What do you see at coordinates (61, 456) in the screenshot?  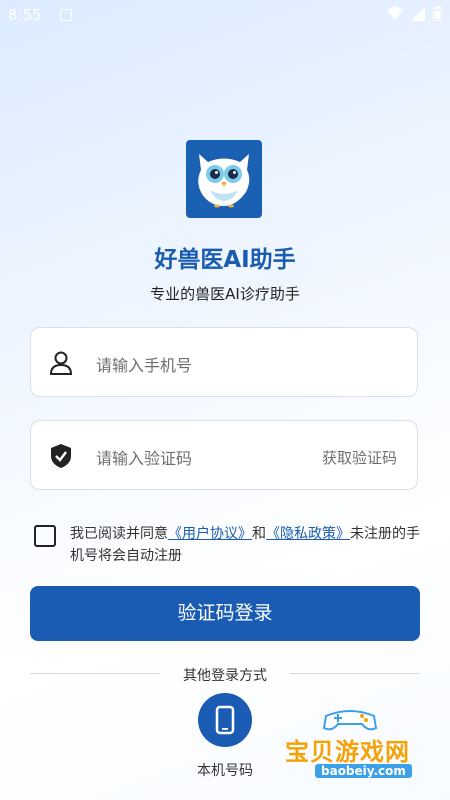 I see `shield-check-icon` at bounding box center [61, 456].